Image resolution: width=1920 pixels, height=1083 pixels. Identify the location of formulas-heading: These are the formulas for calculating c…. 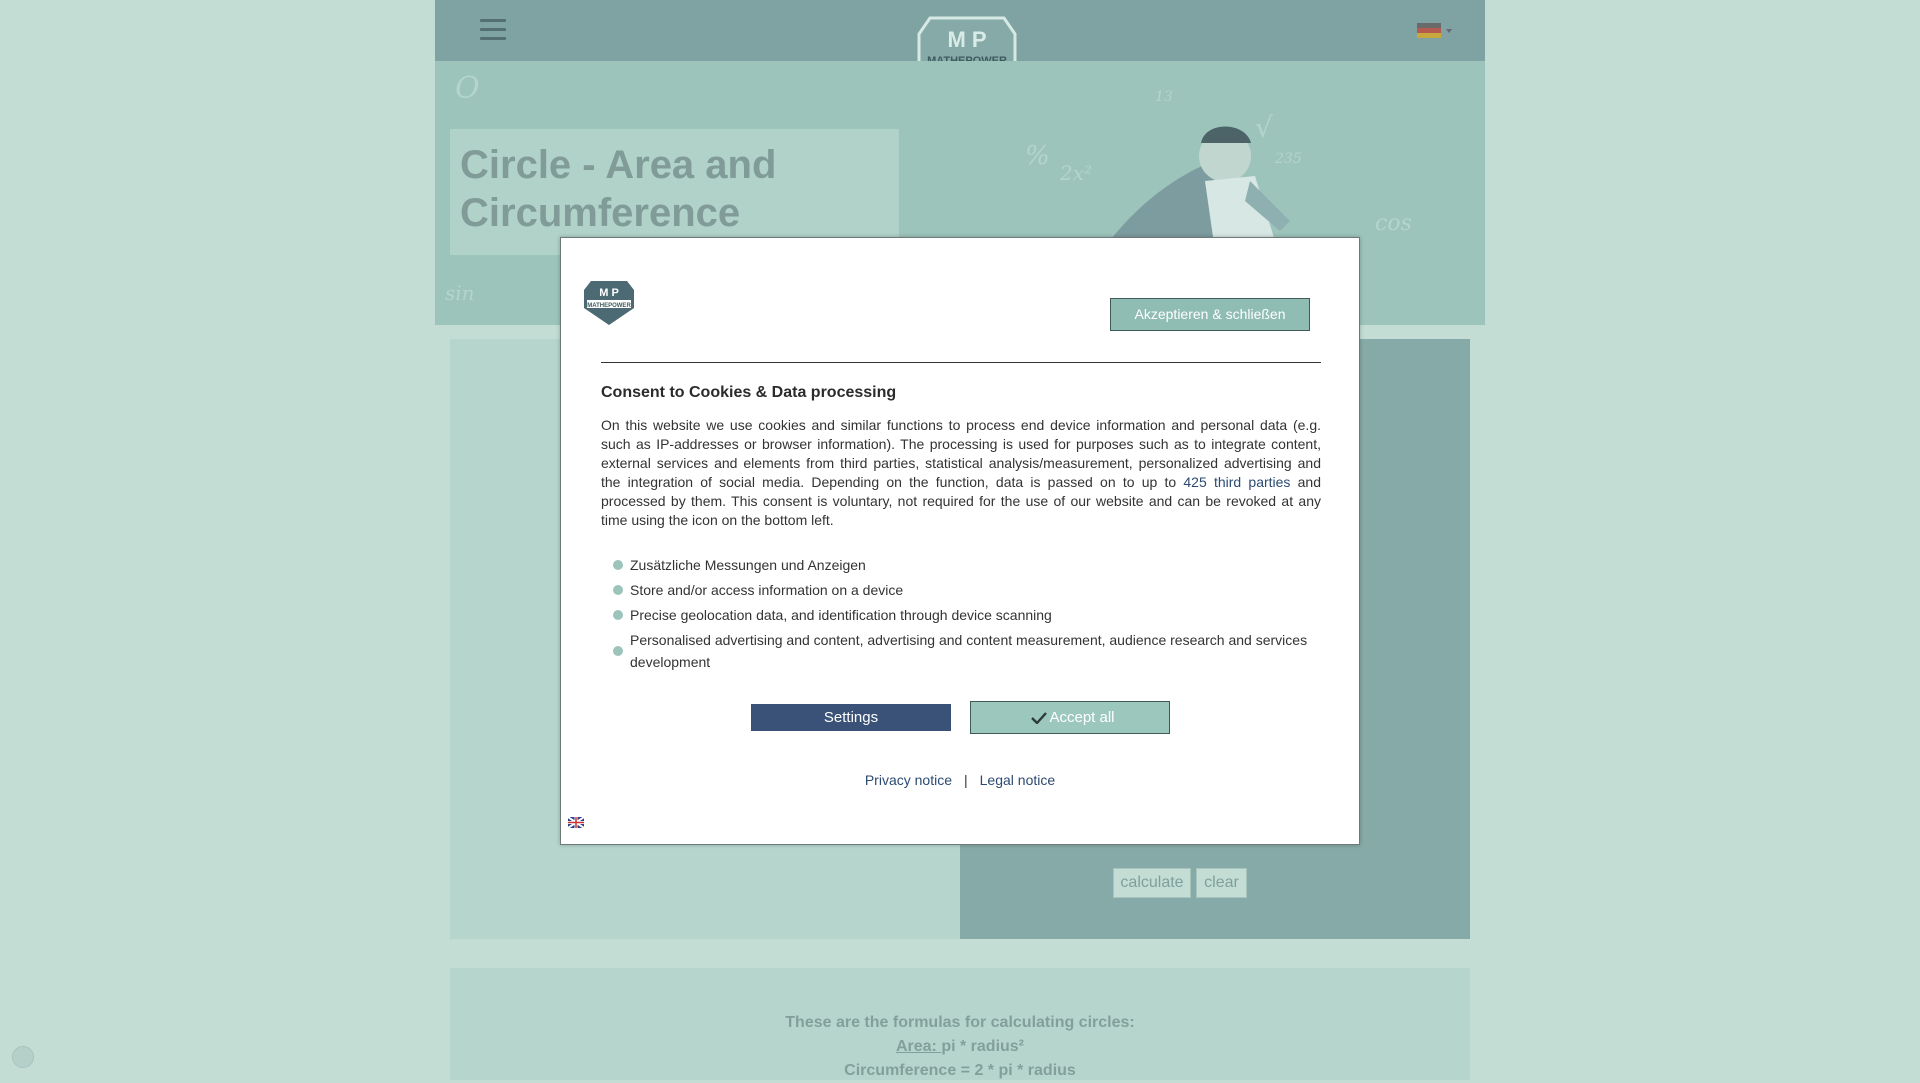
(960, 1022).